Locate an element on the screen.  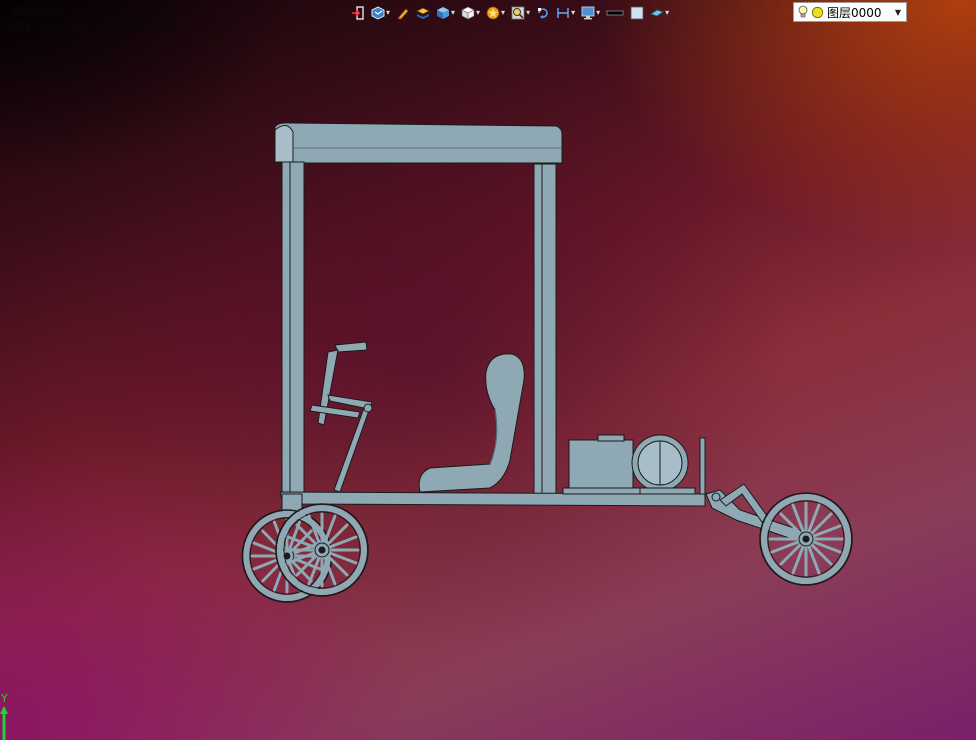
seat is located at coordinates (471, 423).